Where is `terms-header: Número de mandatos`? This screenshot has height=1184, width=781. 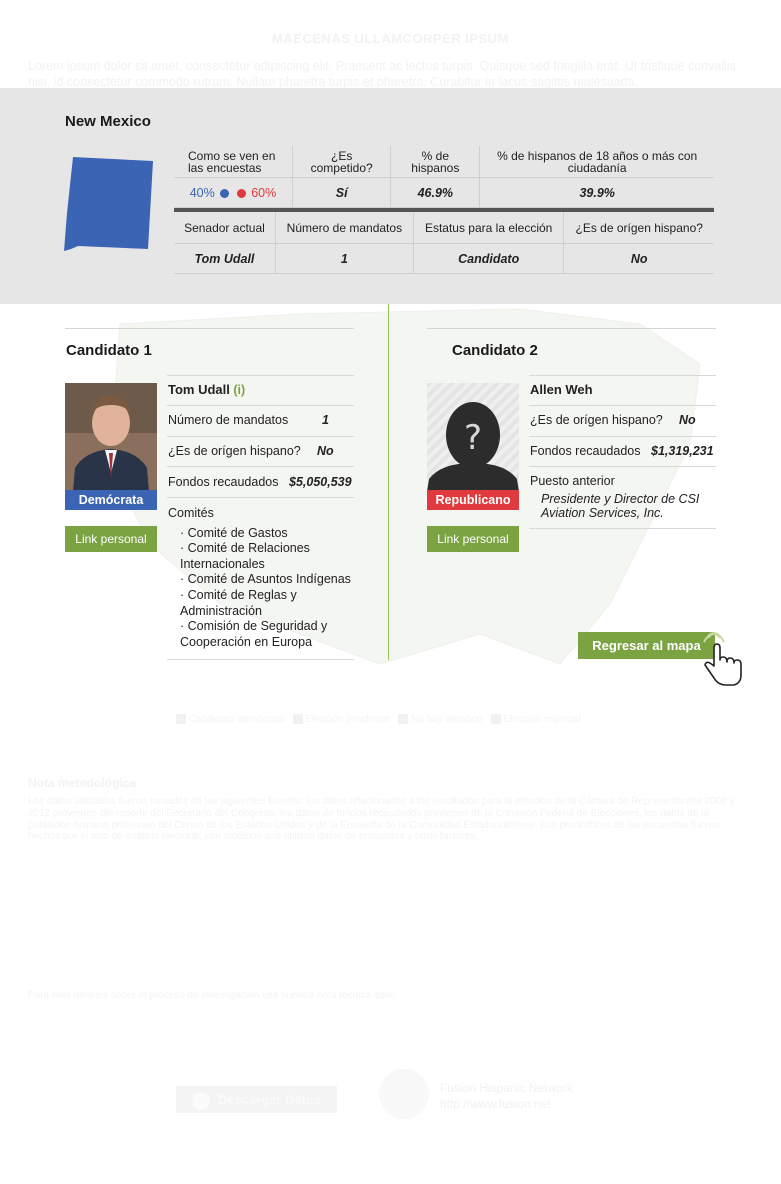 terms-header: Número de mandatos is located at coordinates (344, 228).